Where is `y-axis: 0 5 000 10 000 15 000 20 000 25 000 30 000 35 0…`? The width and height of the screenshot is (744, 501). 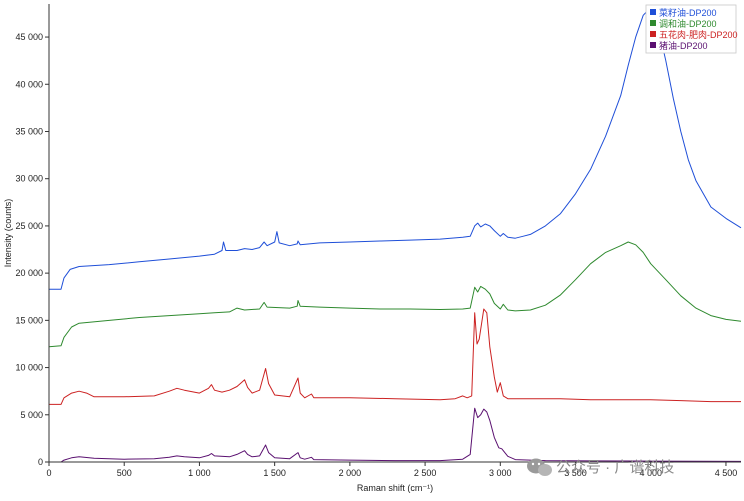 y-axis: 0 5 000 10 000 15 000 20 000 25 000 30 000 35 0… is located at coordinates (32, 235).